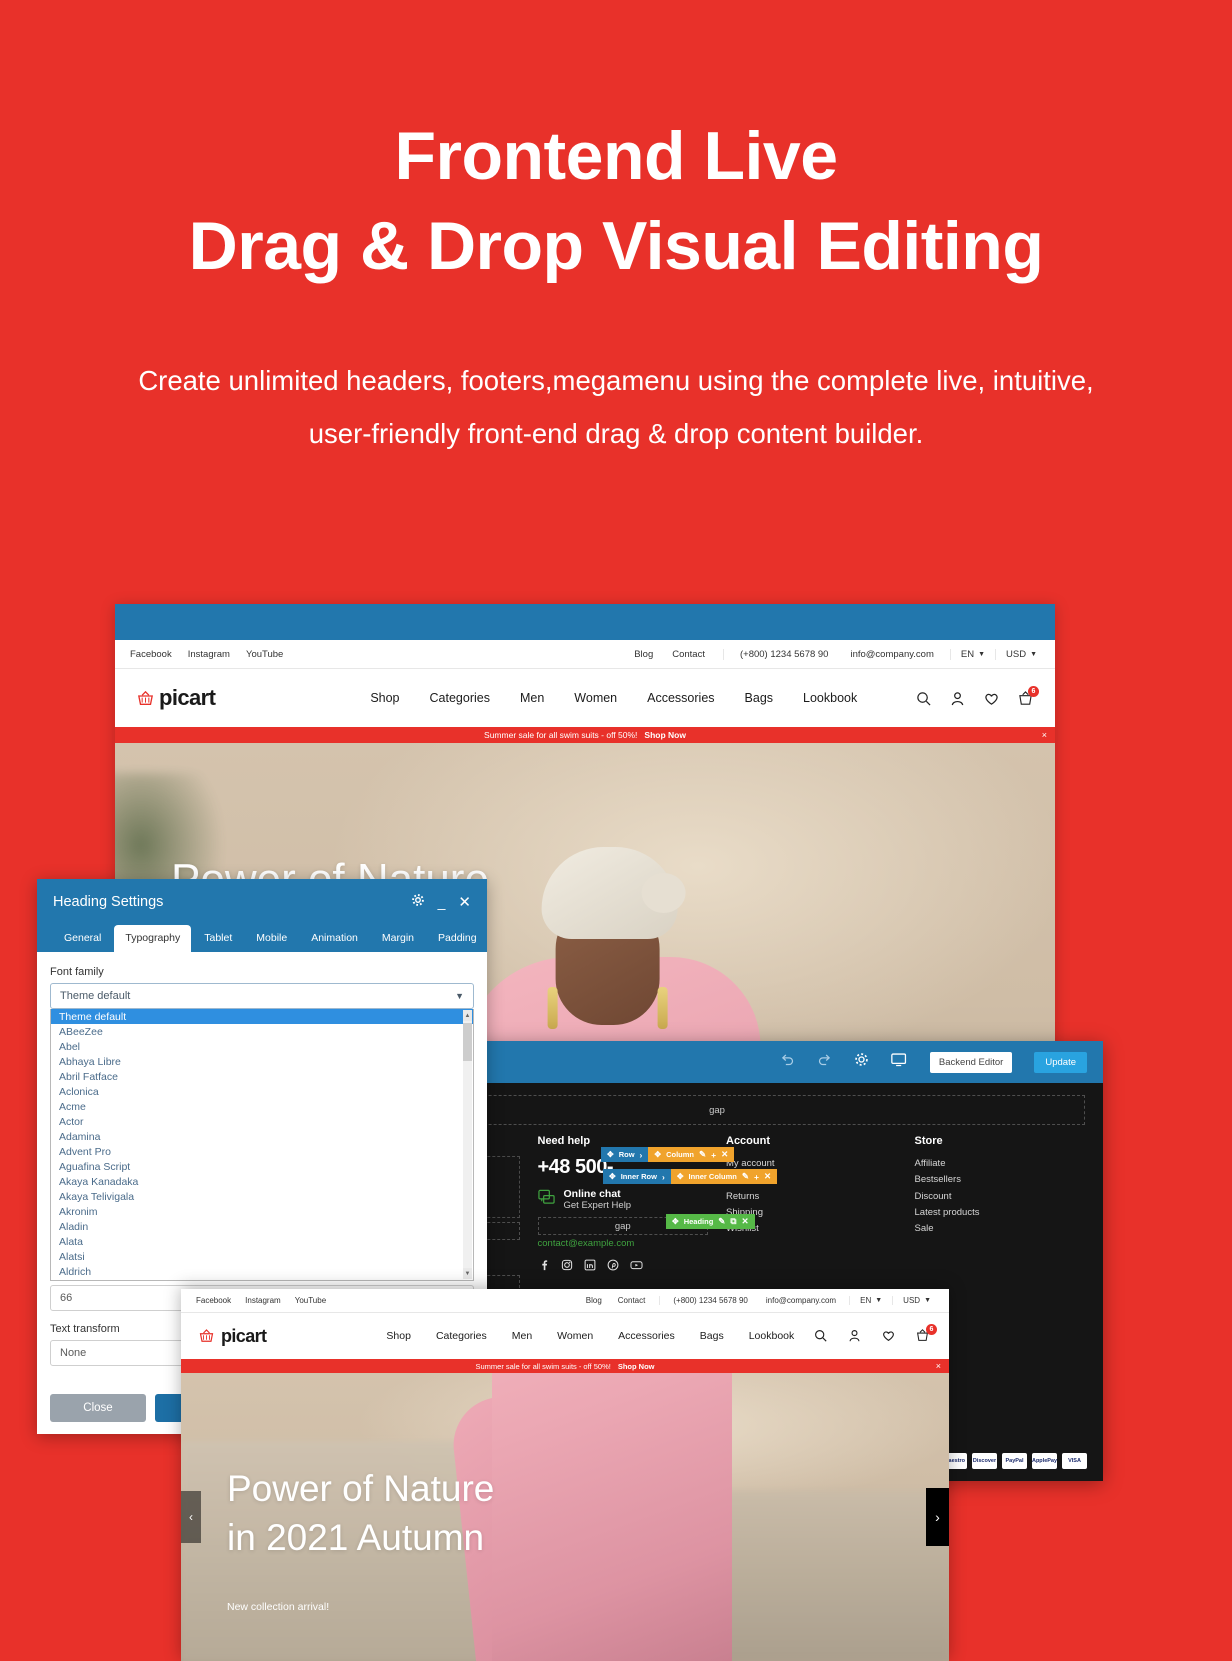 Image resolution: width=1232 pixels, height=1661 pixels. Describe the element at coordinates (262, 1226) in the screenshot. I see `font-option-aladin: Aladin` at that location.